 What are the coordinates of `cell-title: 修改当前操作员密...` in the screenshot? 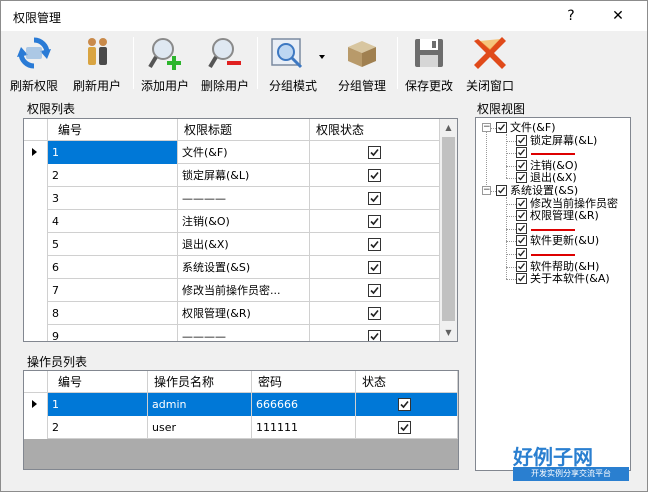 It's located at (244, 290).